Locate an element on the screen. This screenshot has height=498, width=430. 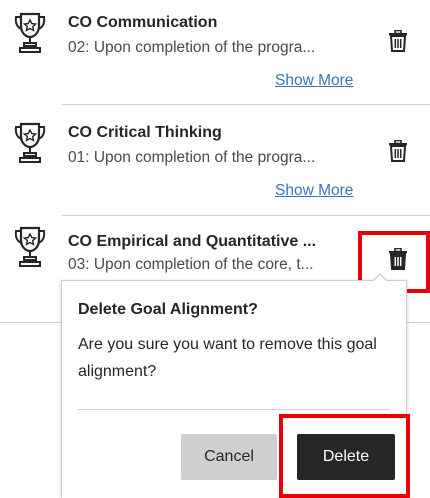
cancel-button: Cancel is located at coordinates (229, 457).